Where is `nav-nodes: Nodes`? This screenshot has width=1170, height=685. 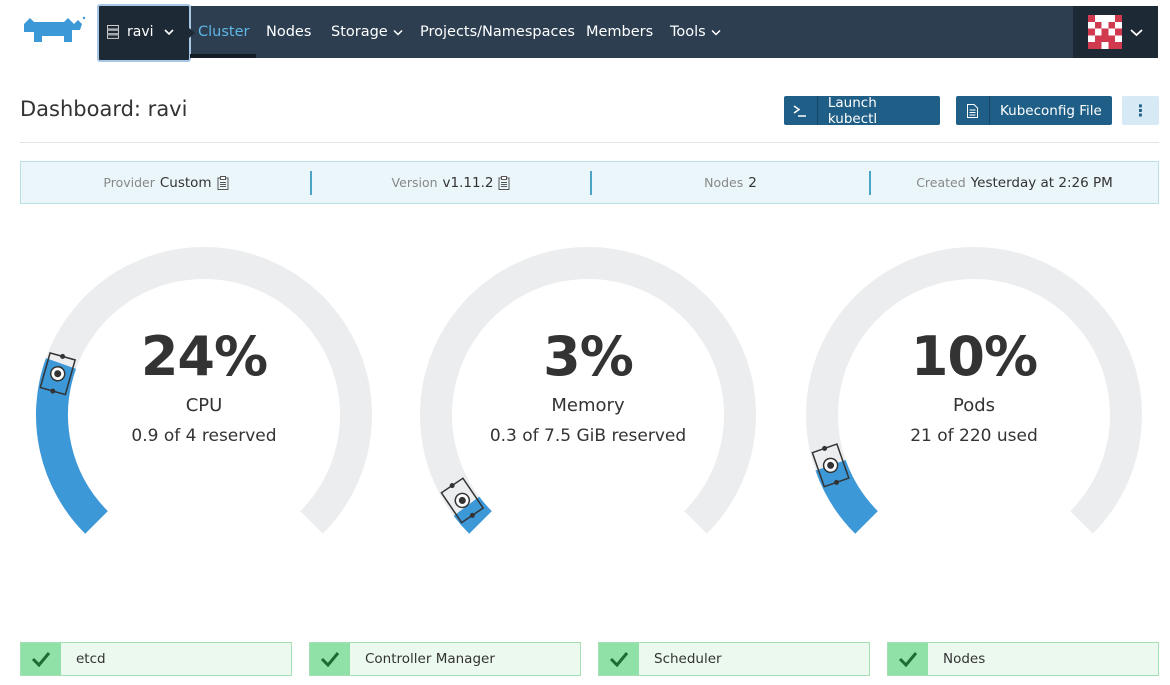 nav-nodes: Nodes is located at coordinates (288, 32).